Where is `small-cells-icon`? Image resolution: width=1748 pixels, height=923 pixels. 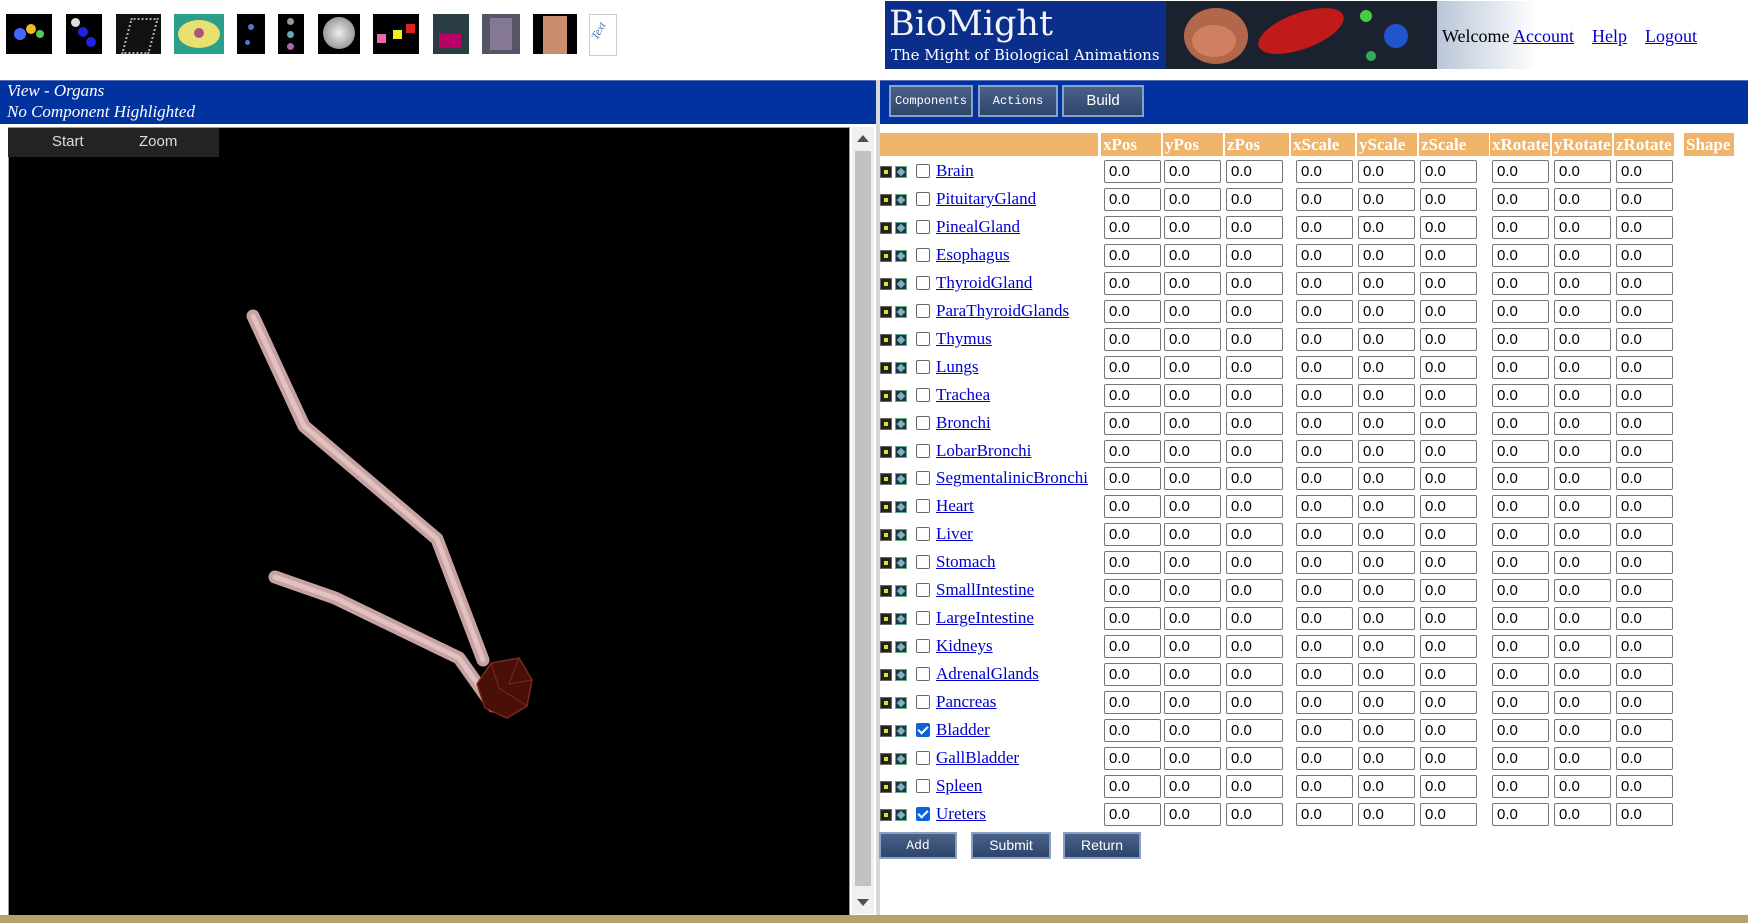
small-cells-icon is located at coordinates (251, 34).